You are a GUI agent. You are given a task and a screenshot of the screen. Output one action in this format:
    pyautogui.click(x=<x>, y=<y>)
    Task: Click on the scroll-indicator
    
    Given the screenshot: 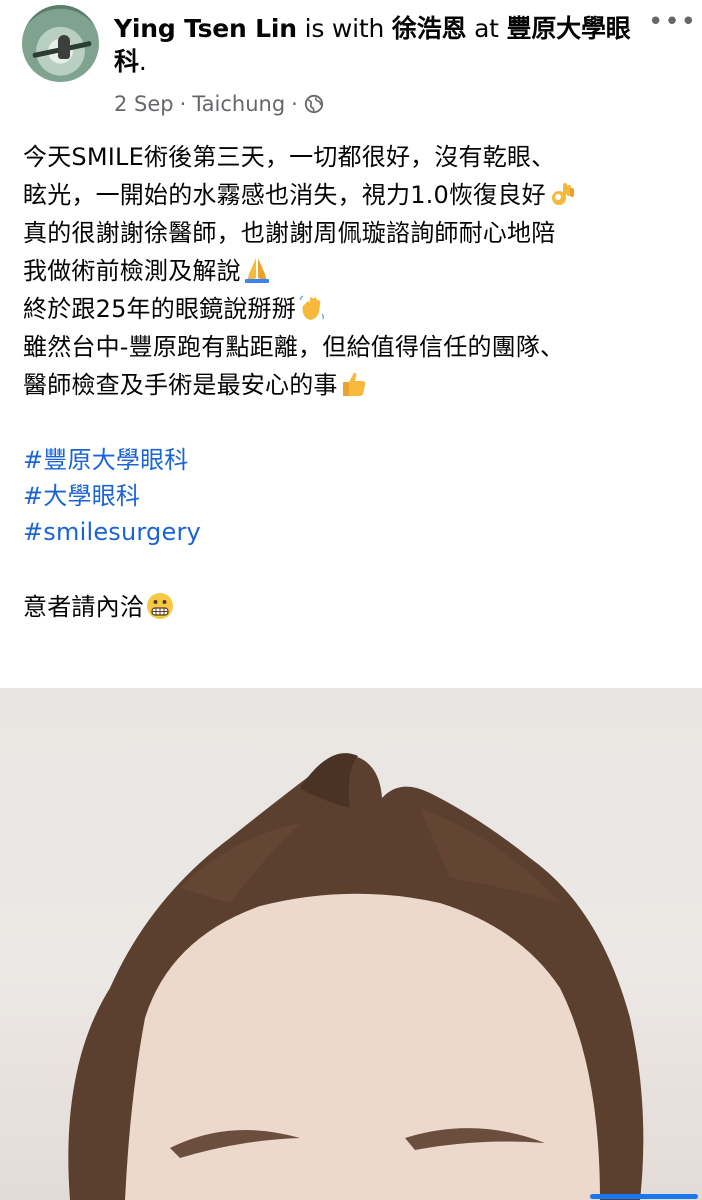 What is the action you would take?
    pyautogui.click(x=644, y=1196)
    